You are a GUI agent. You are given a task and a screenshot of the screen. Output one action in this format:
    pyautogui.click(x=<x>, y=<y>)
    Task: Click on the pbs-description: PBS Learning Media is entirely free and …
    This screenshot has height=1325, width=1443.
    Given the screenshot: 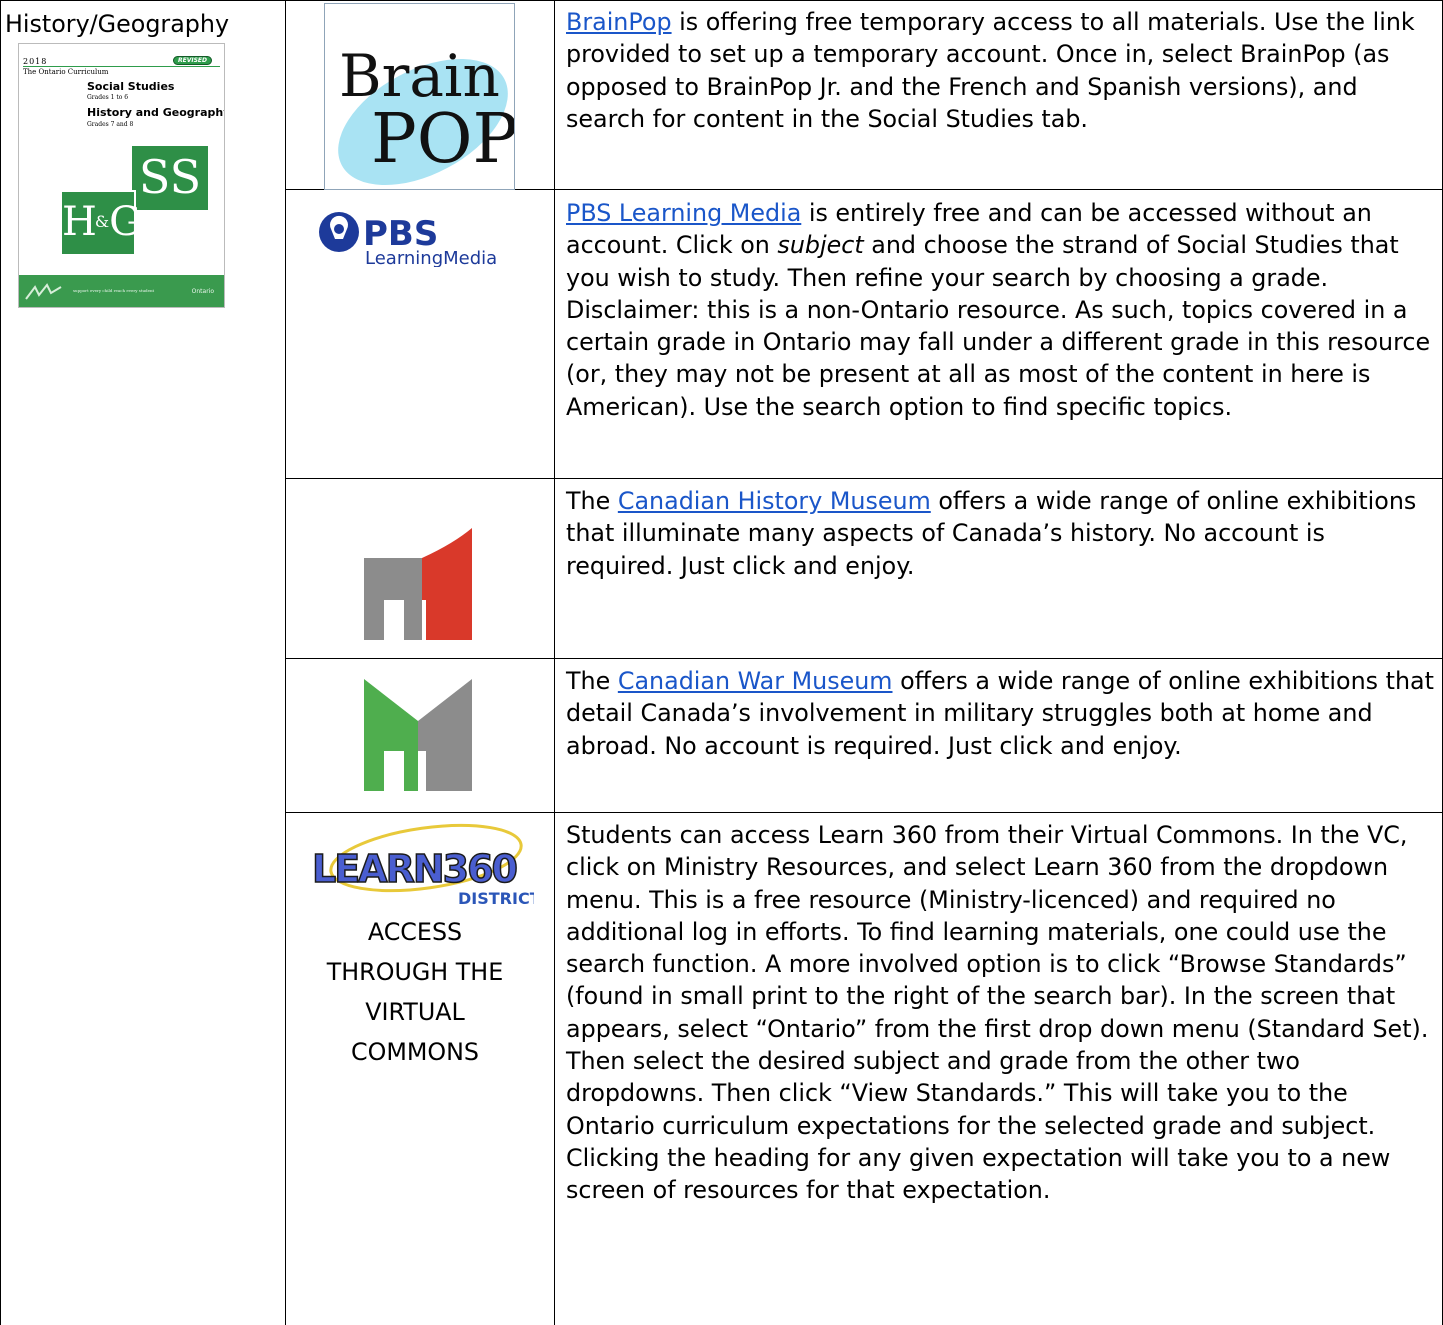 What is the action you would take?
    pyautogui.click(x=998, y=310)
    